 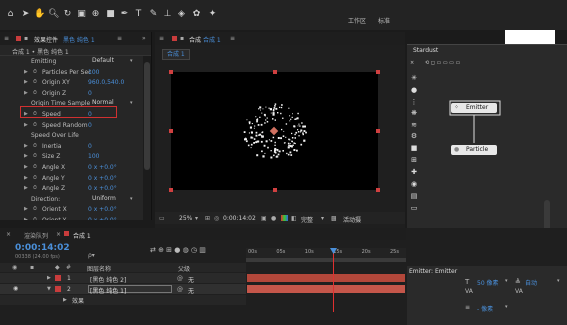 What do you see at coordinates (167, 14) in the screenshot?
I see `clone-stamp-tool-icon: ⊥` at bounding box center [167, 14].